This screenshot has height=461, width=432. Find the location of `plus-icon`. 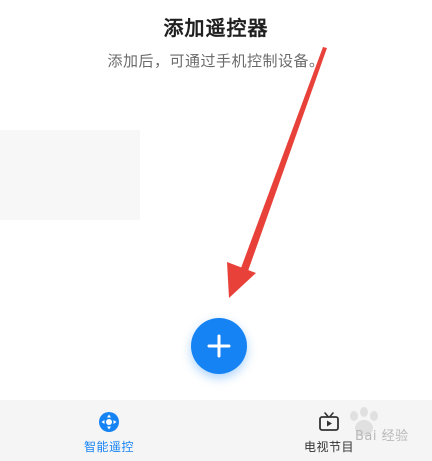

plus-icon is located at coordinates (219, 346).